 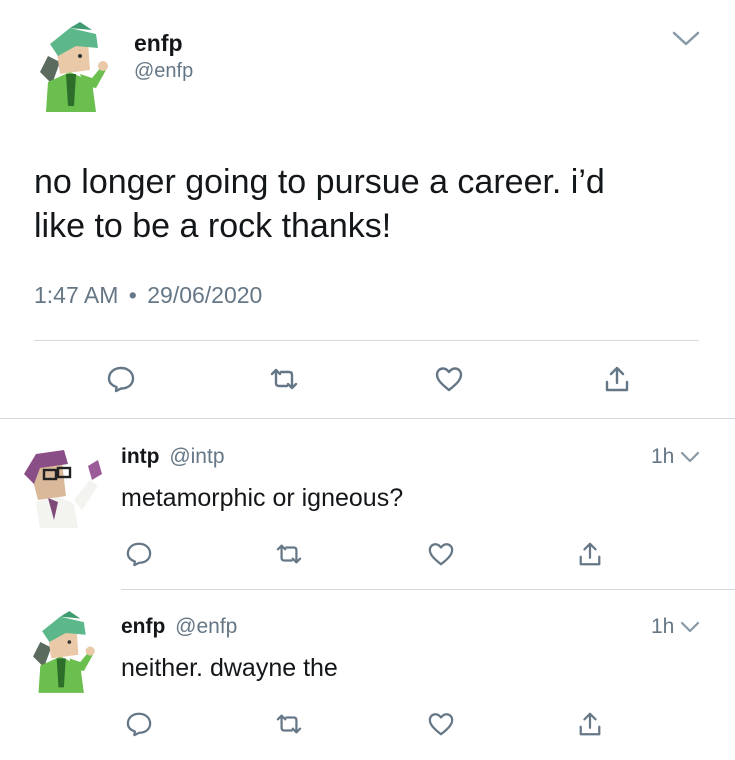 I want to click on main-display-name: enfp, so click(x=158, y=43).